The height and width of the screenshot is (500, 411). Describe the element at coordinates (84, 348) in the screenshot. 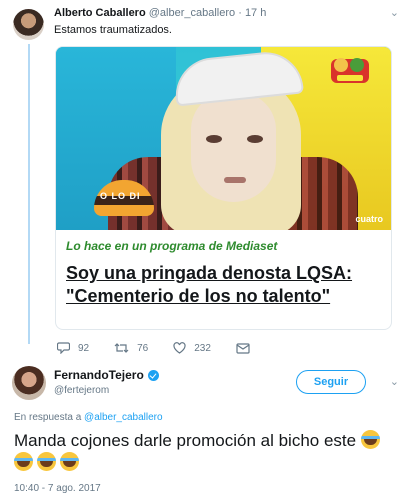

I see `reply-count: 92` at that location.